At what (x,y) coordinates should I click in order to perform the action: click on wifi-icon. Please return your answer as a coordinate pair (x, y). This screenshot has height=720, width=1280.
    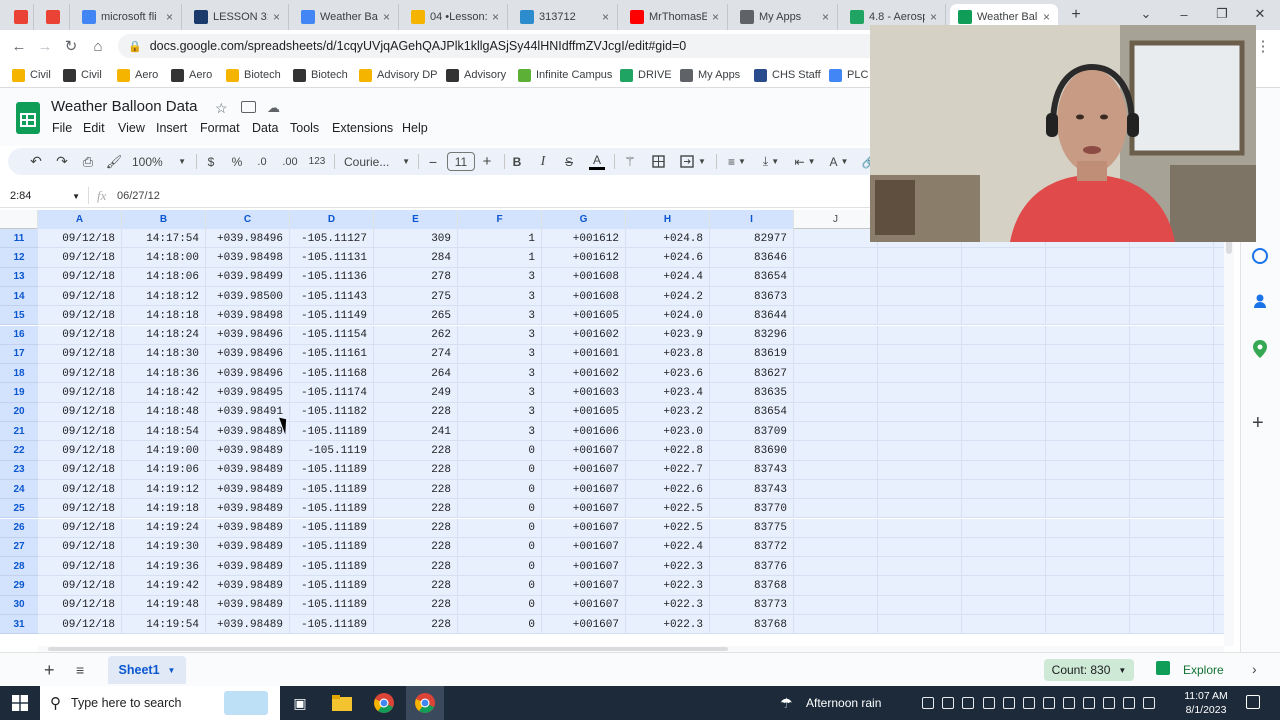
    Looking at the image, I should click on (1129, 703).